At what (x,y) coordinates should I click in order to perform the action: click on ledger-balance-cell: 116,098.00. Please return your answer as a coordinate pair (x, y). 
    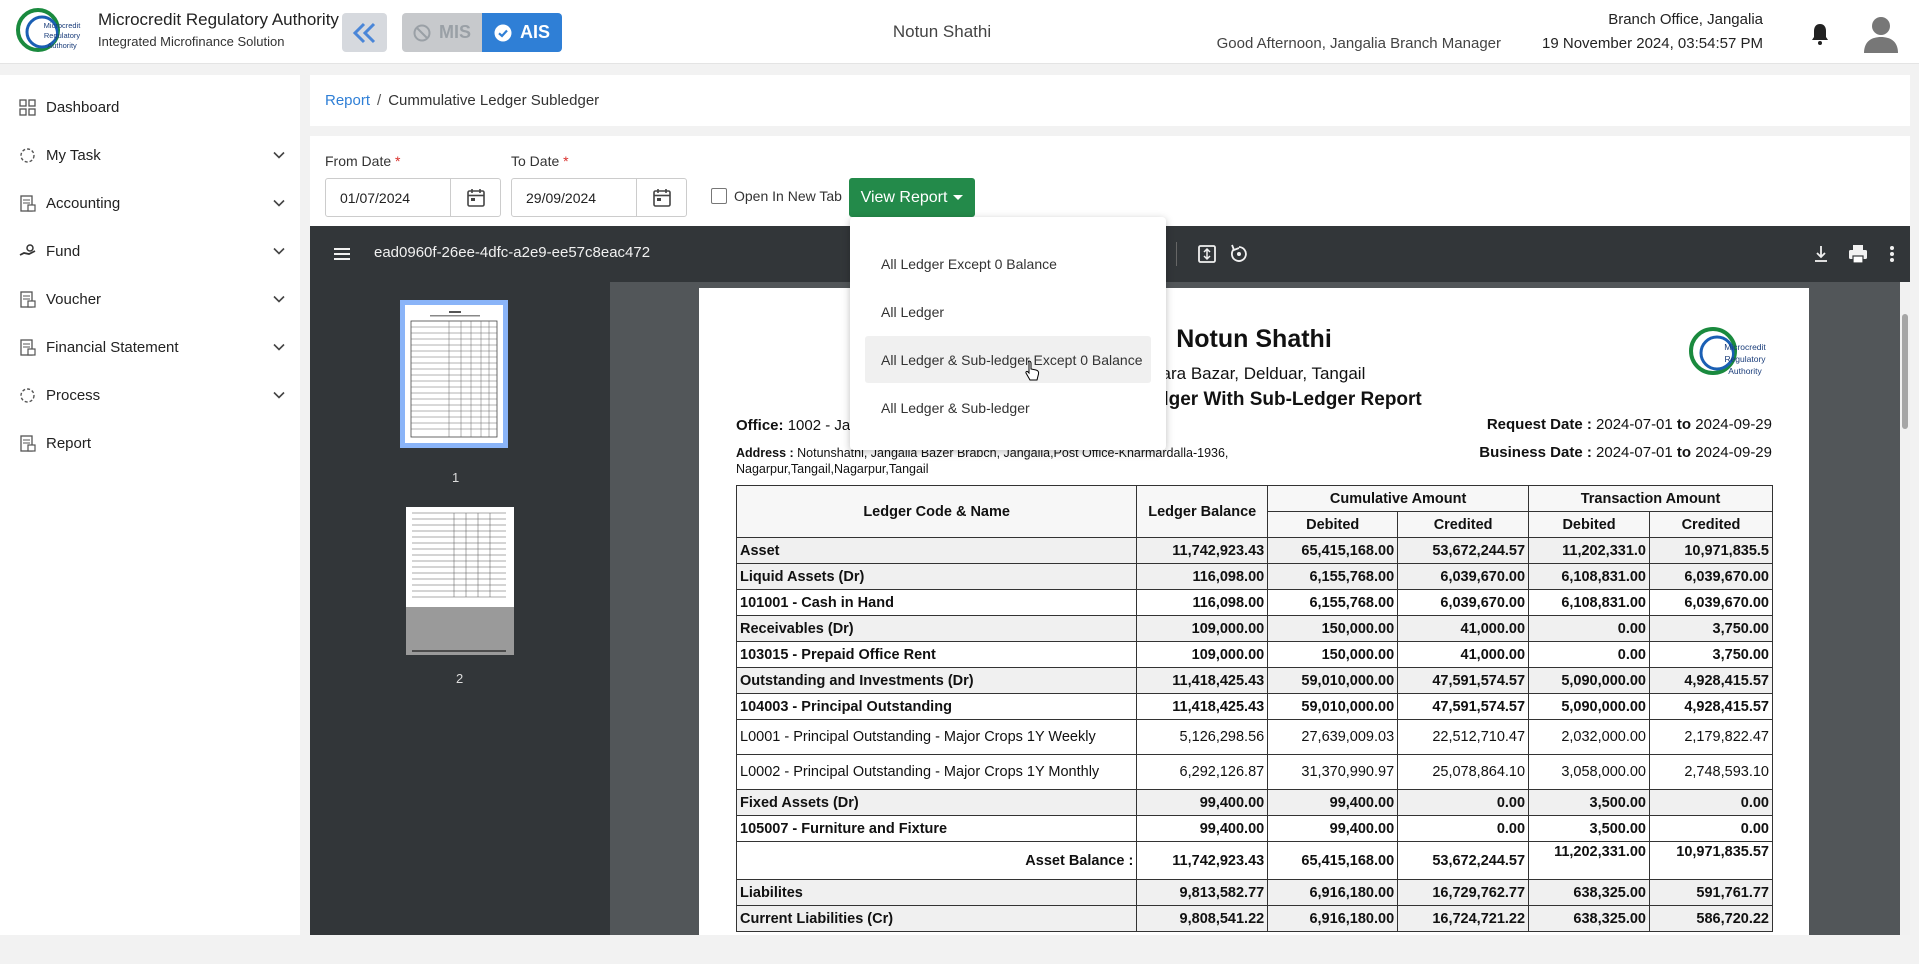
    Looking at the image, I should click on (1202, 576).